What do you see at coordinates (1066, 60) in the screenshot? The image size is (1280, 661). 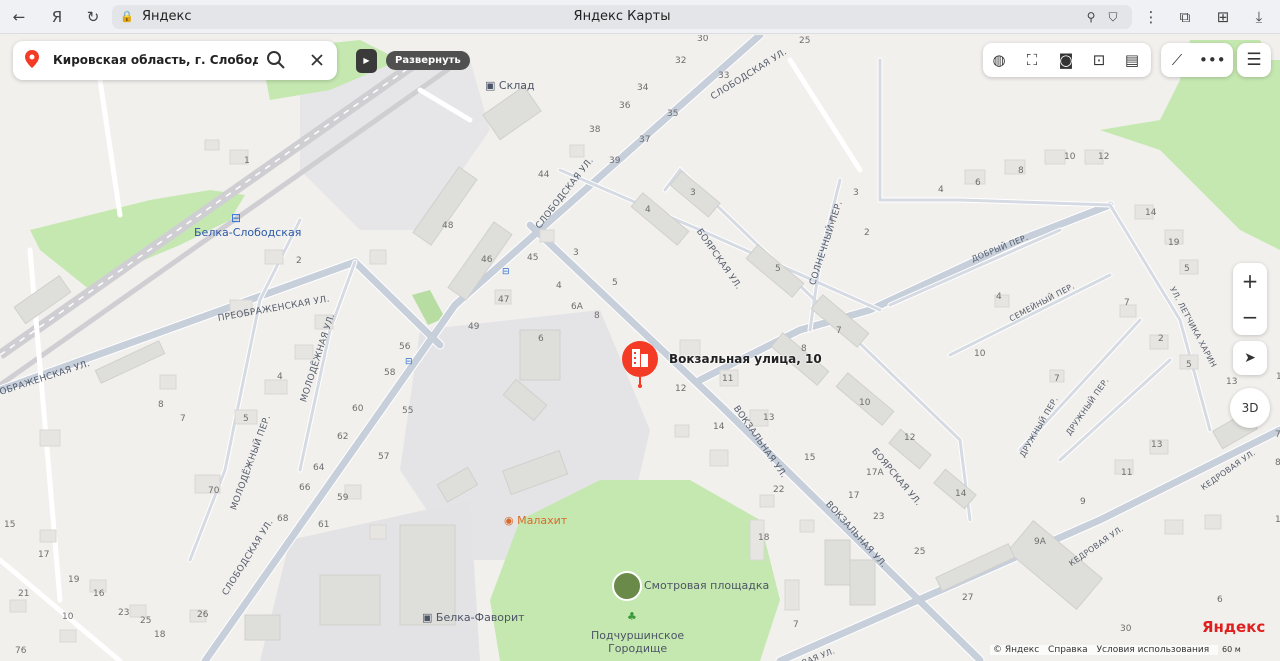 I see `camera-icon: ◙` at bounding box center [1066, 60].